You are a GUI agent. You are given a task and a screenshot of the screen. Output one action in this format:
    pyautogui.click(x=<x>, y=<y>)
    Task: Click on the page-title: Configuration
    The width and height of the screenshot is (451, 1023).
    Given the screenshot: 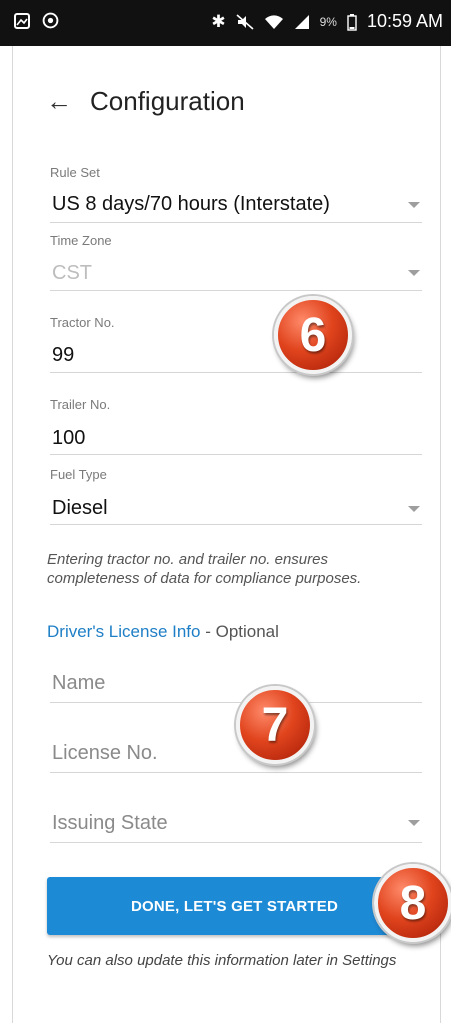 What is the action you would take?
    pyautogui.click(x=167, y=101)
    